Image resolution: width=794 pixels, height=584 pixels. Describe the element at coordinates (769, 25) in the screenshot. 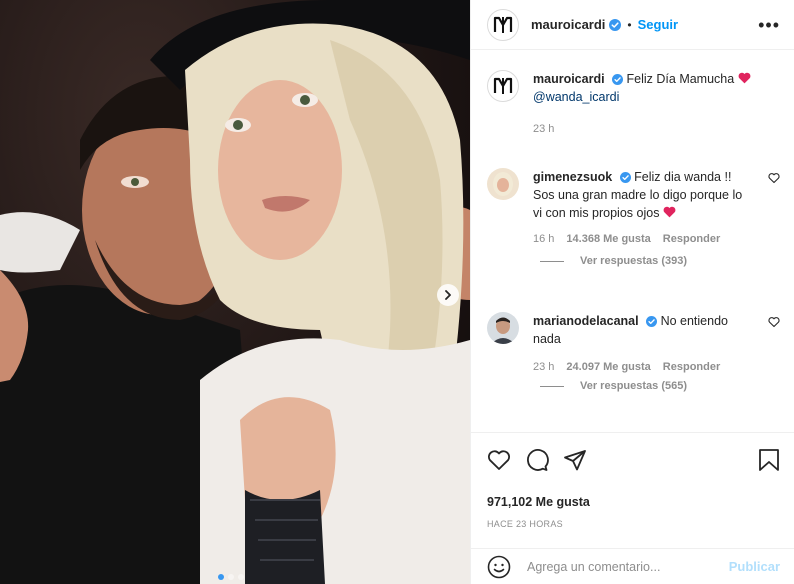

I see `more-options-icon: •••` at that location.